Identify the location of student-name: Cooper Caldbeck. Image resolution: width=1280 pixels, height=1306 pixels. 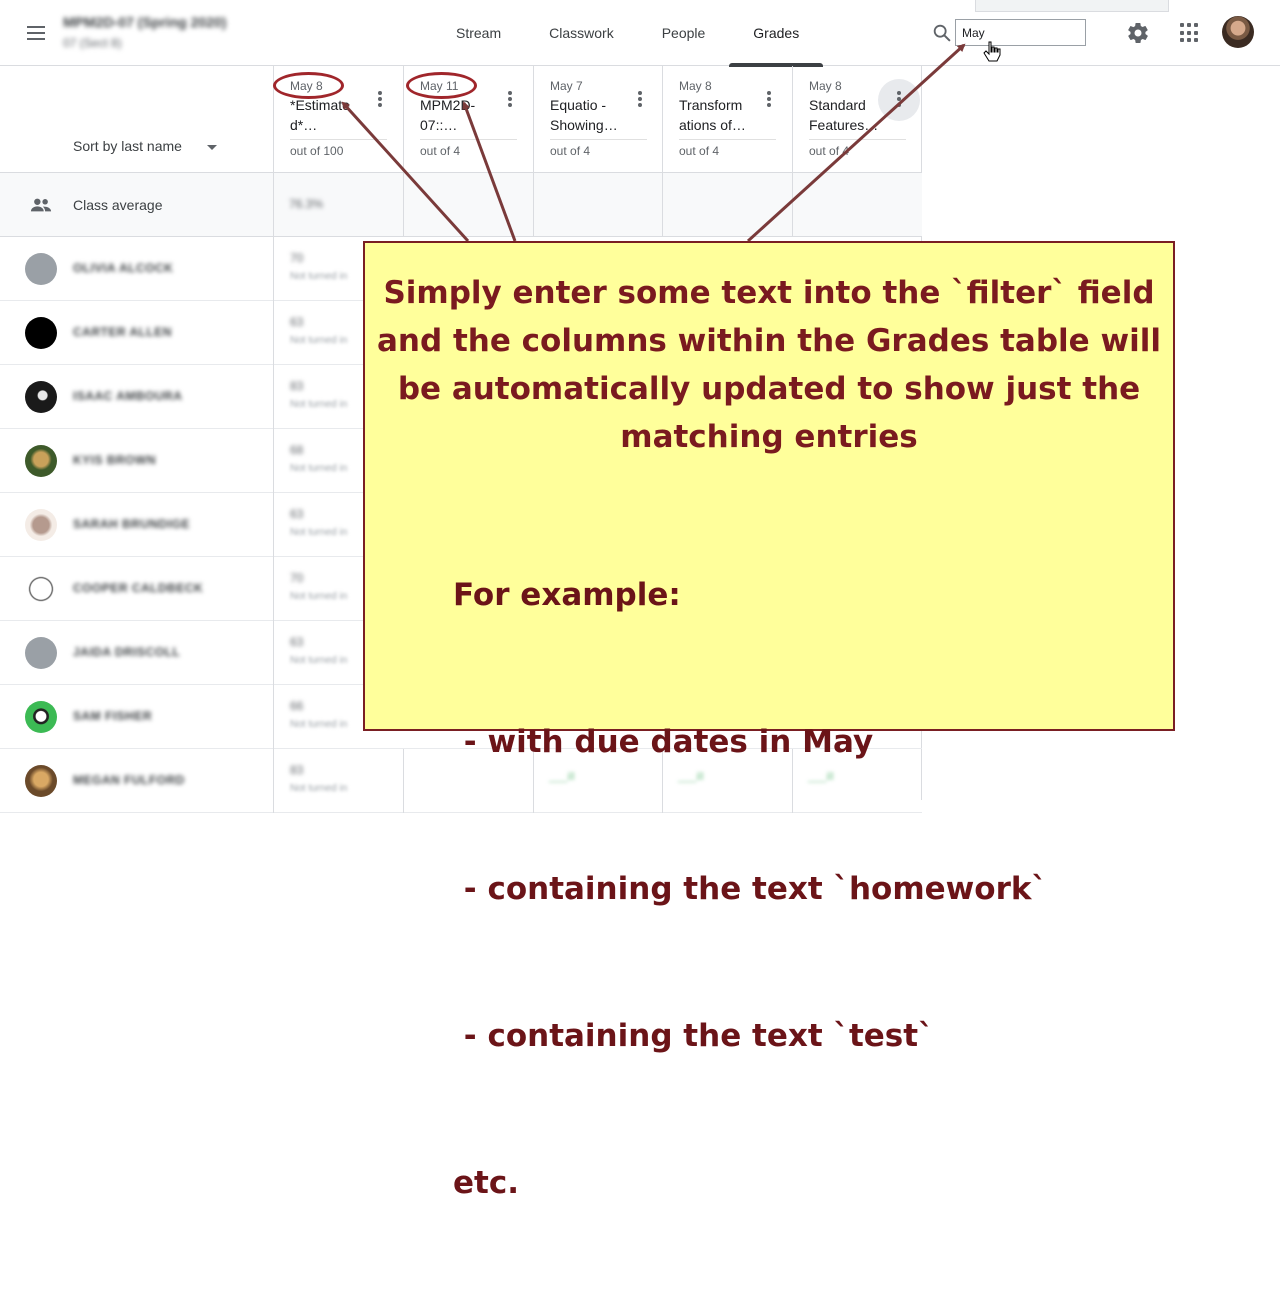
(138, 588).